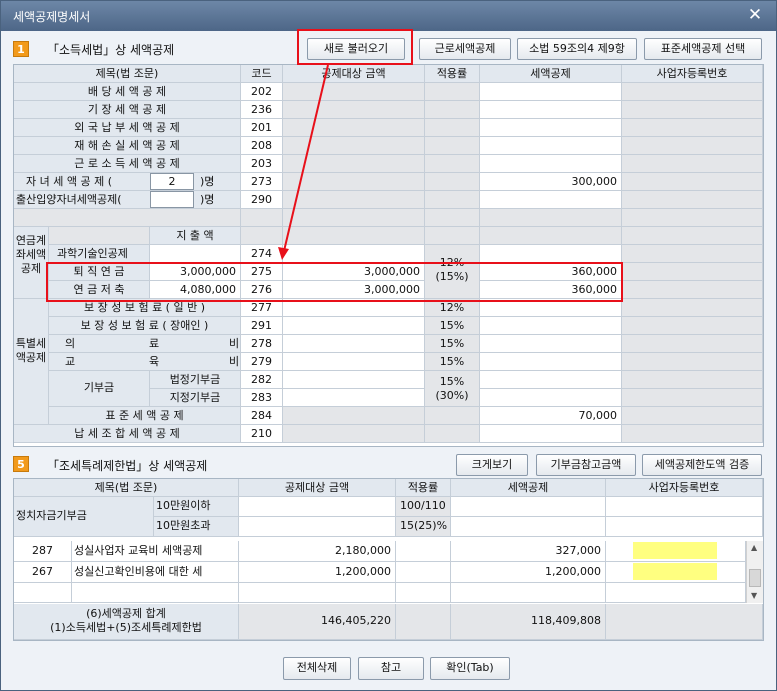  I want to click on earned-income-credit-button: 근로세액공제, so click(465, 49).